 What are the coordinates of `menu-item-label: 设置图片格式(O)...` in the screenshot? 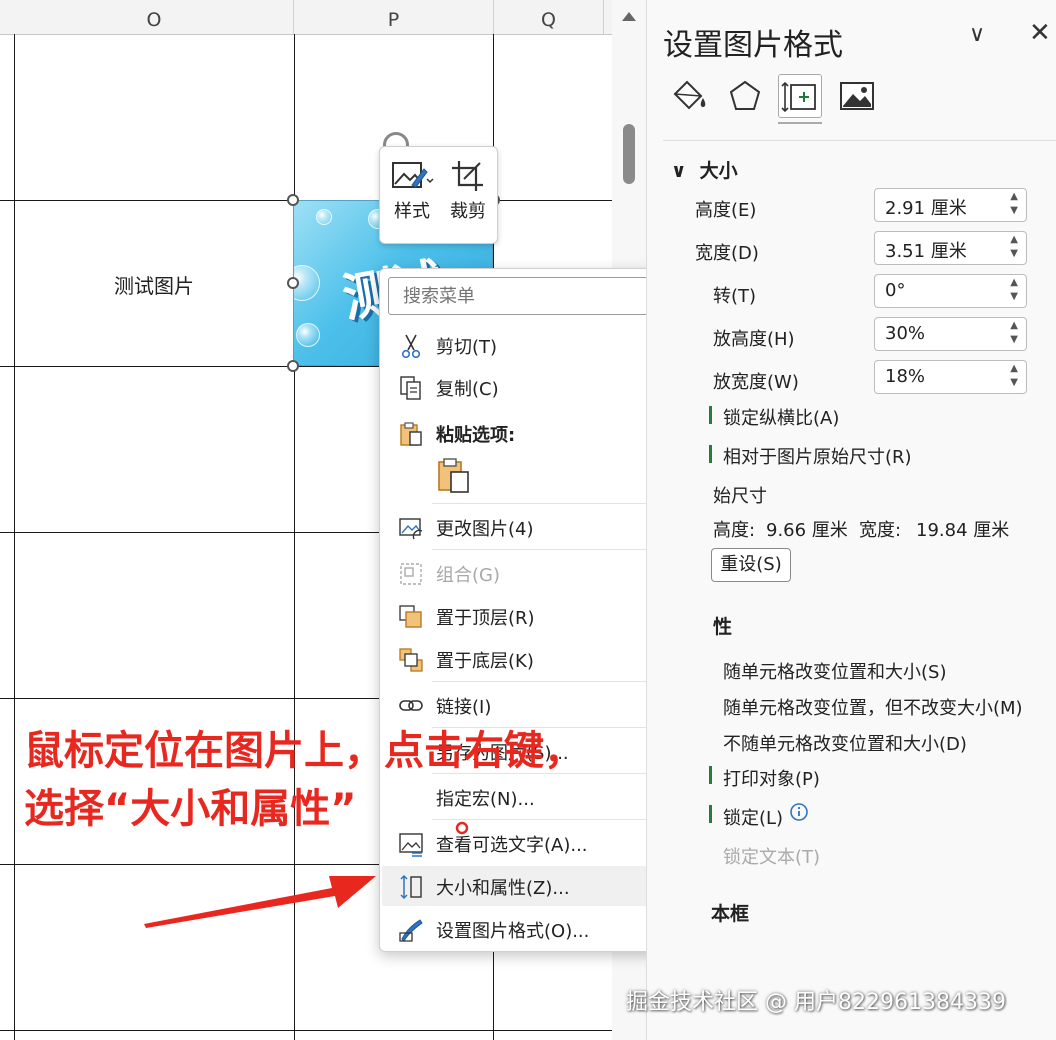 It's located at (513, 931).